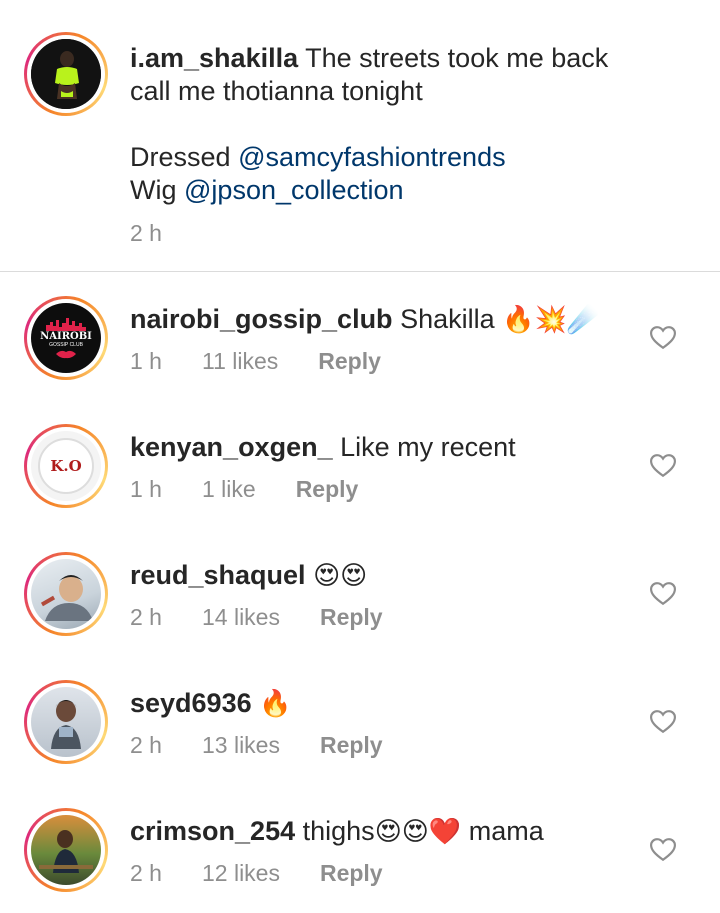 This screenshot has width=720, height=913. I want to click on comment-likes: 1 like, so click(229, 489).